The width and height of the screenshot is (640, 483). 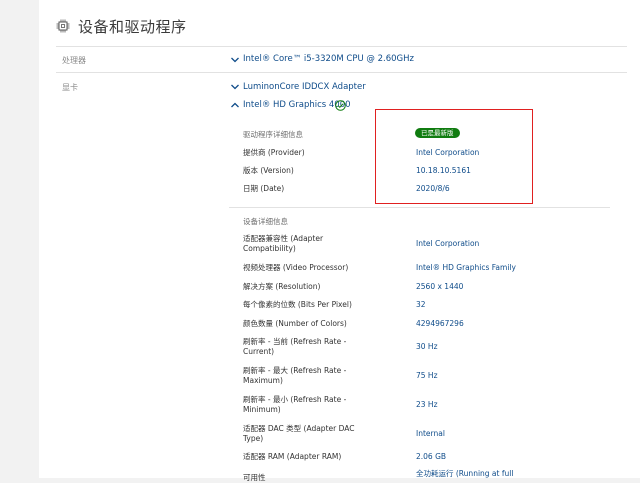 I want to click on video-processor-label: 视频处理器 (Video Processor), so click(x=296, y=267).